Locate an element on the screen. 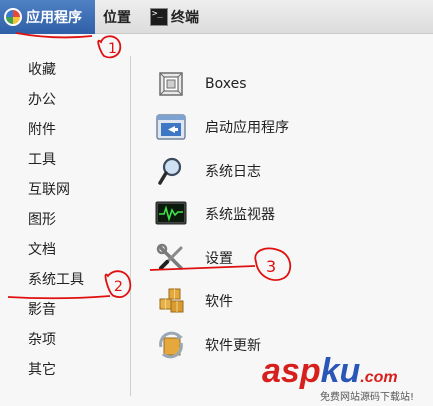 This screenshot has width=433, height=406. app-item-boxes: Boxes is located at coordinates (290, 84).